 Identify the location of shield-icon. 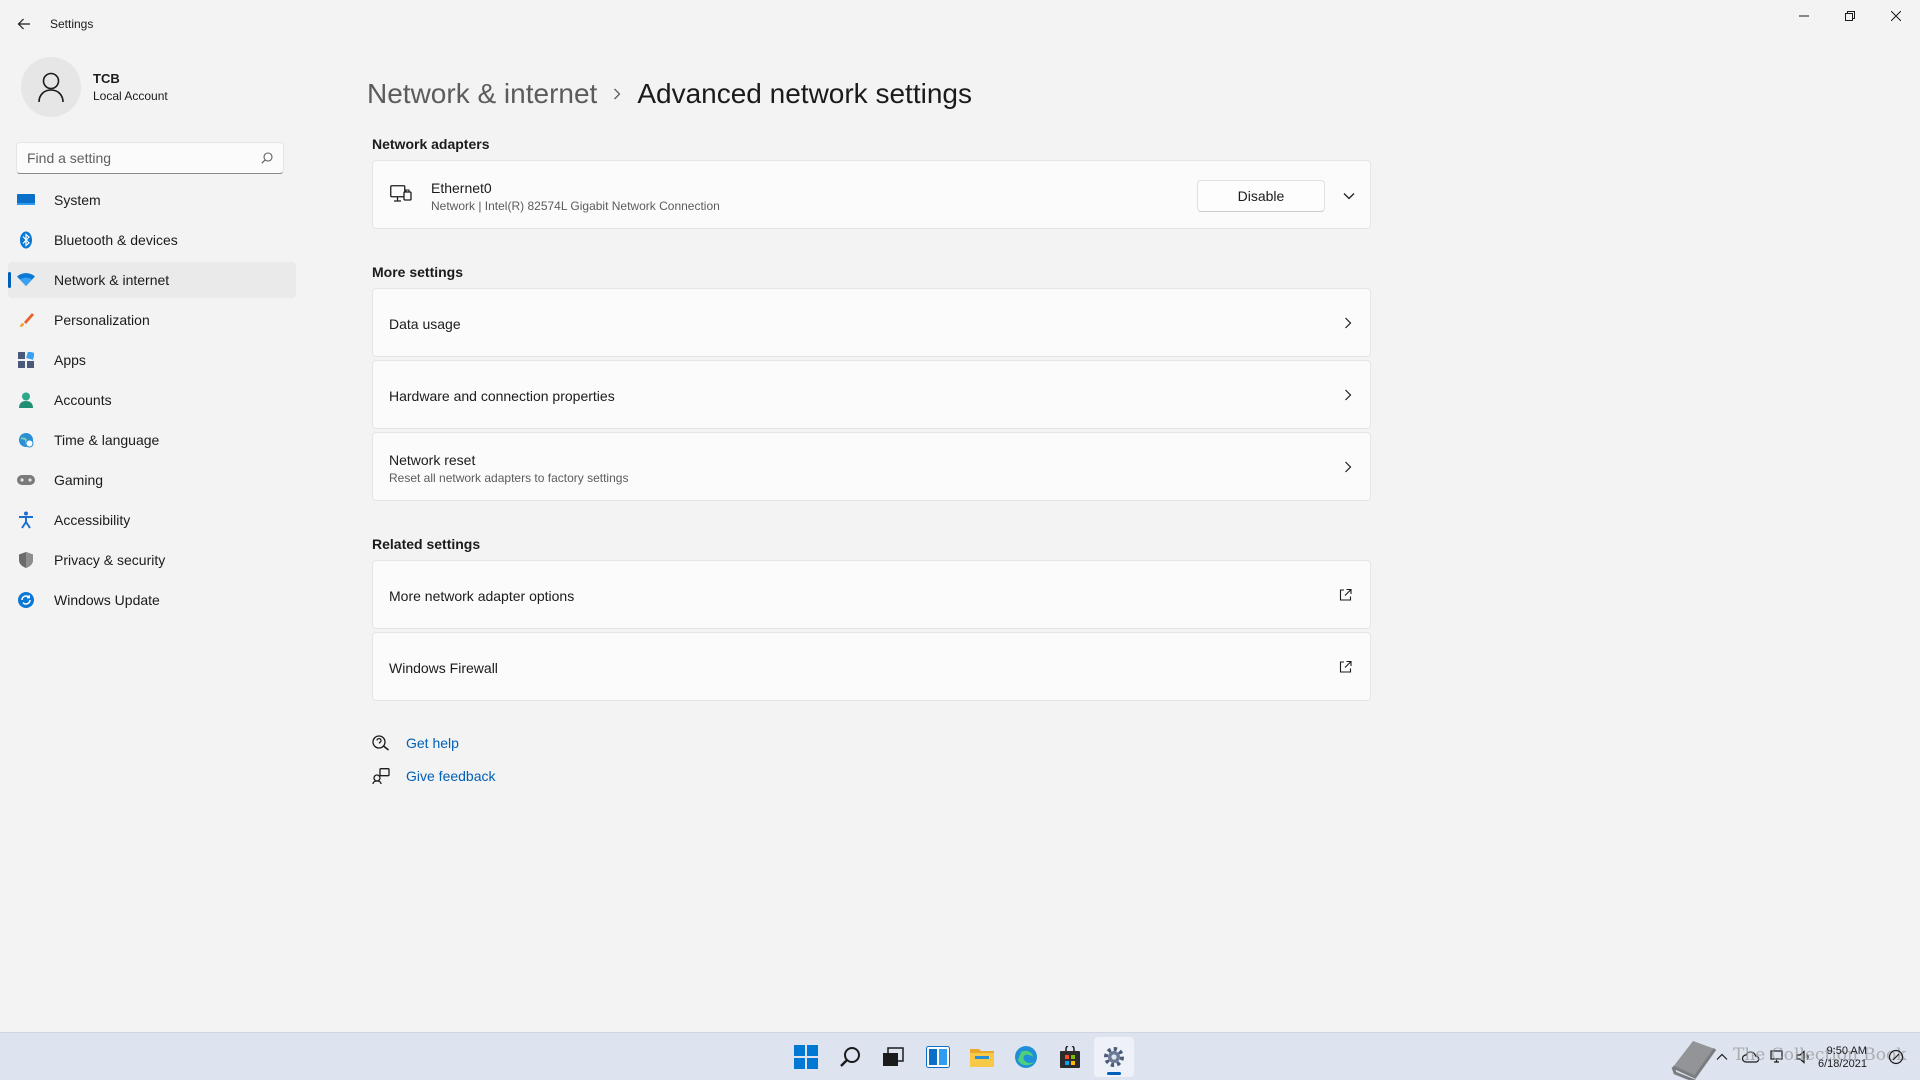
(26, 560).